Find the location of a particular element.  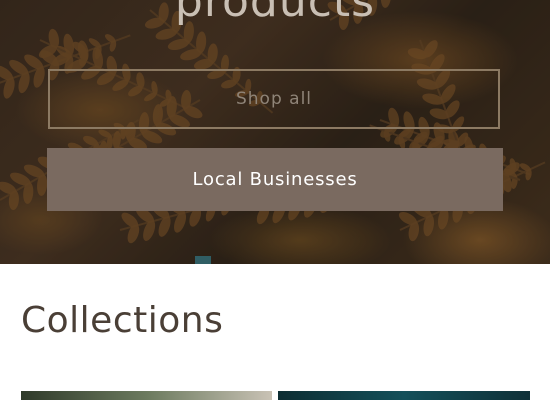

local-businesses-label: Local Businesses is located at coordinates (275, 179).